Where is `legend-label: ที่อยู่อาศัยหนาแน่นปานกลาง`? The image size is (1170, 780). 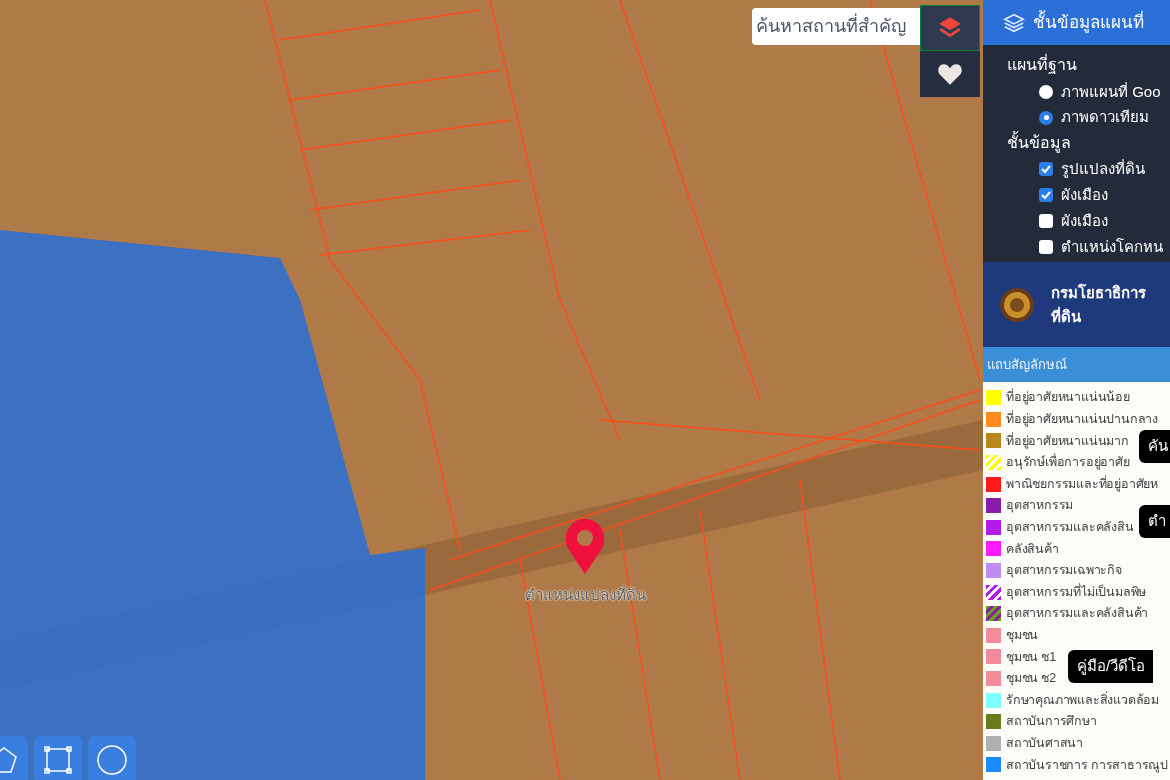
legend-label: ที่อยู่อาศัยหนาแน่นปานกลาง is located at coordinates (1082, 419).